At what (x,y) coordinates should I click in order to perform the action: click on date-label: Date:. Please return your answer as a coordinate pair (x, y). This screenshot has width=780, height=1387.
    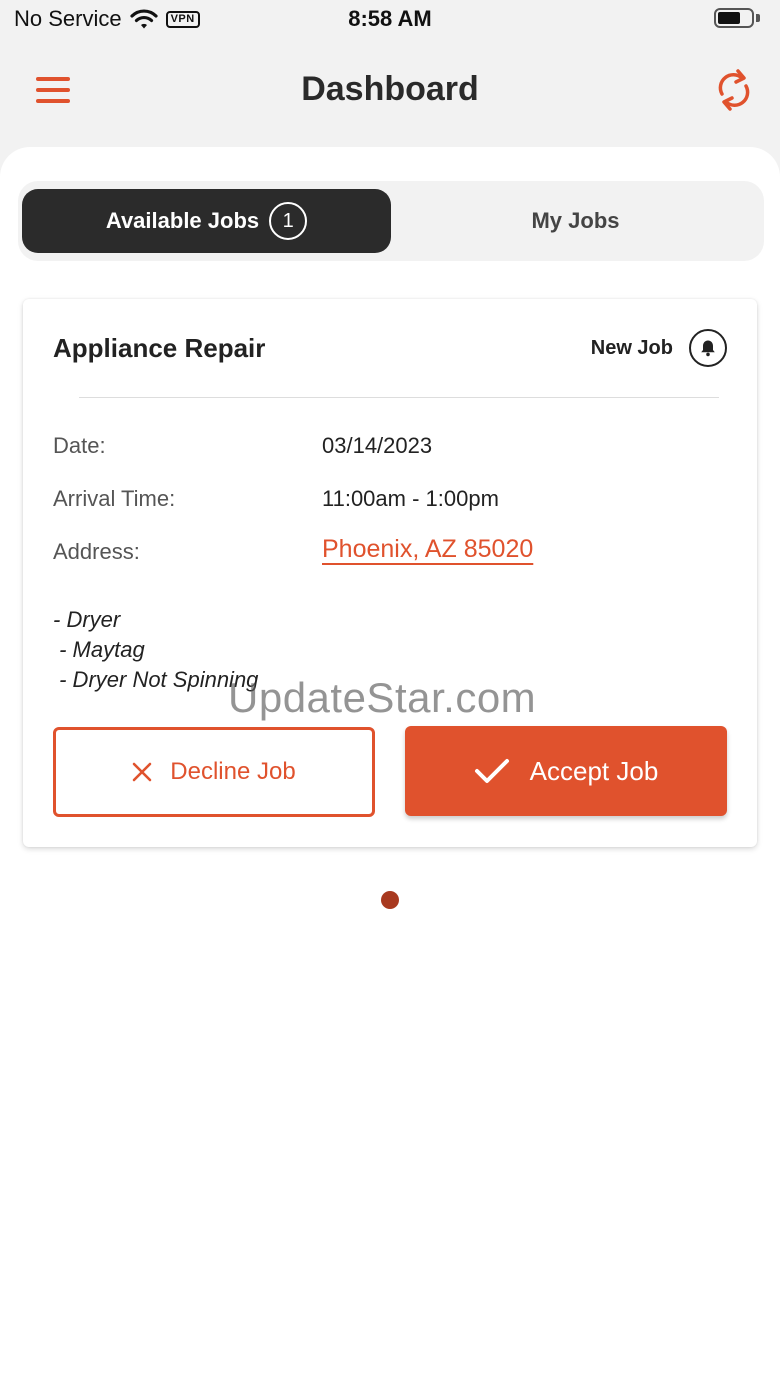
    Looking at the image, I should click on (79, 445).